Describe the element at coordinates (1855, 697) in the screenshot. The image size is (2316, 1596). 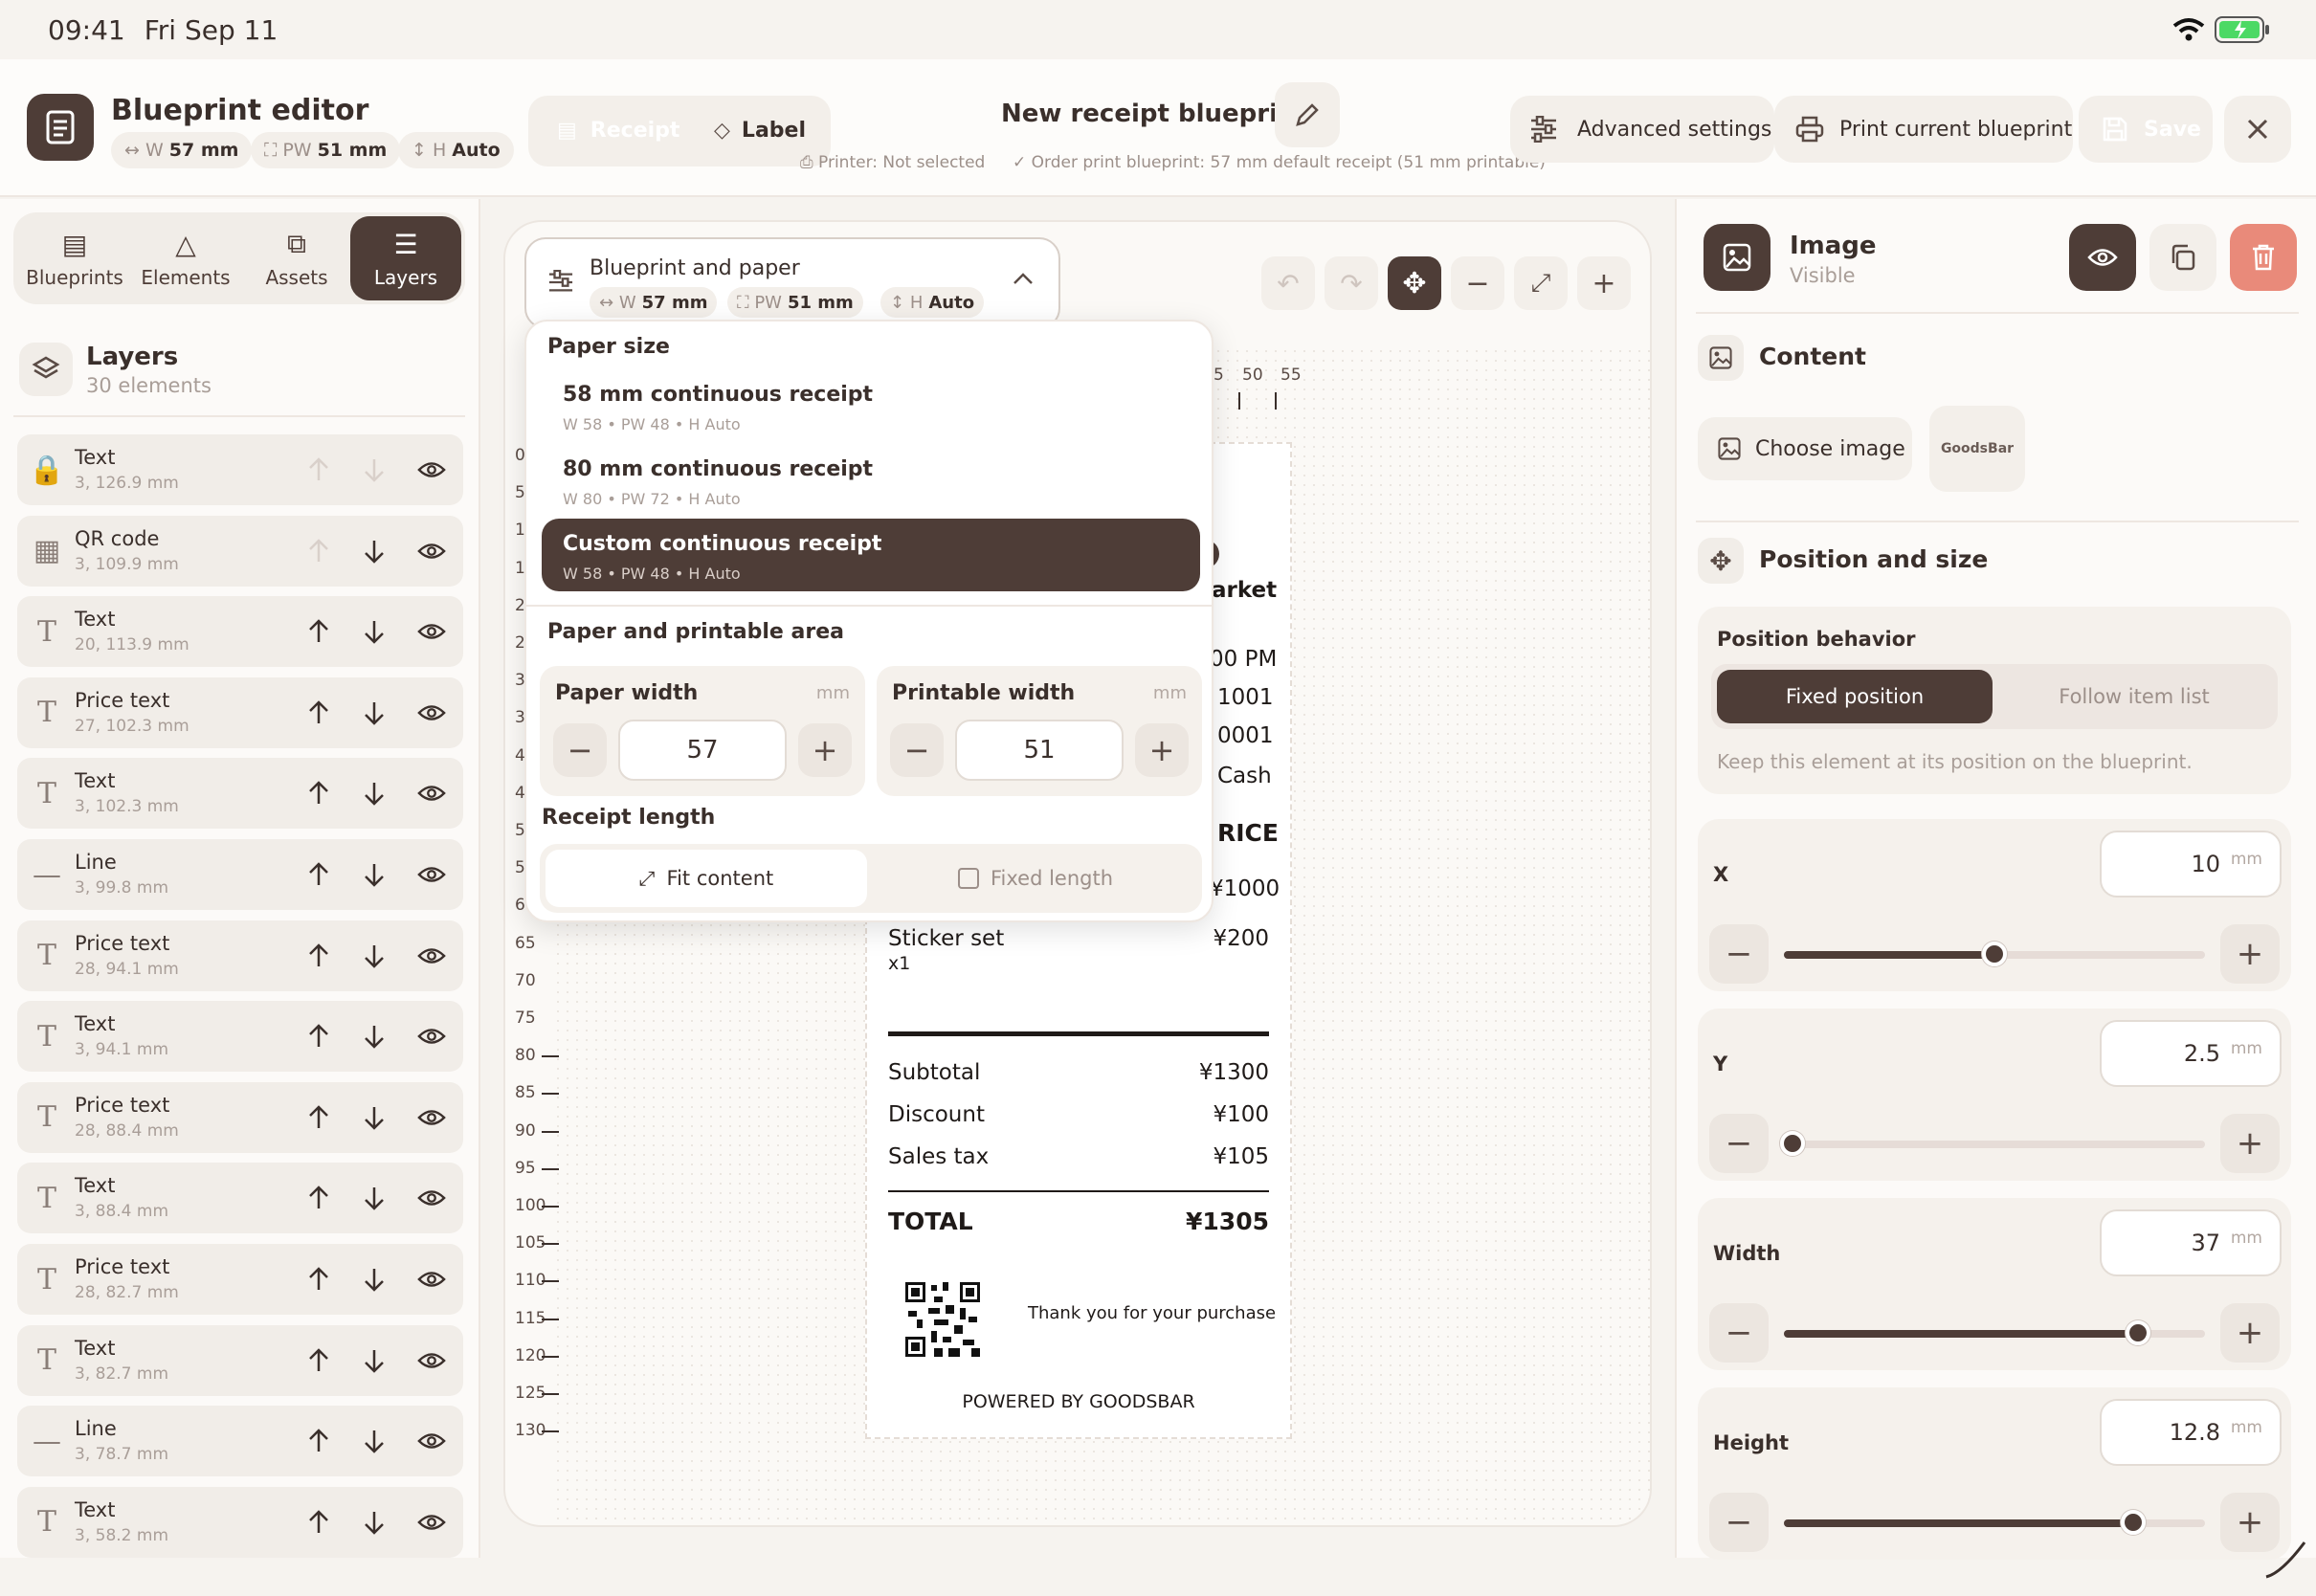
I see `fixed-position-option: Fixed position` at that location.